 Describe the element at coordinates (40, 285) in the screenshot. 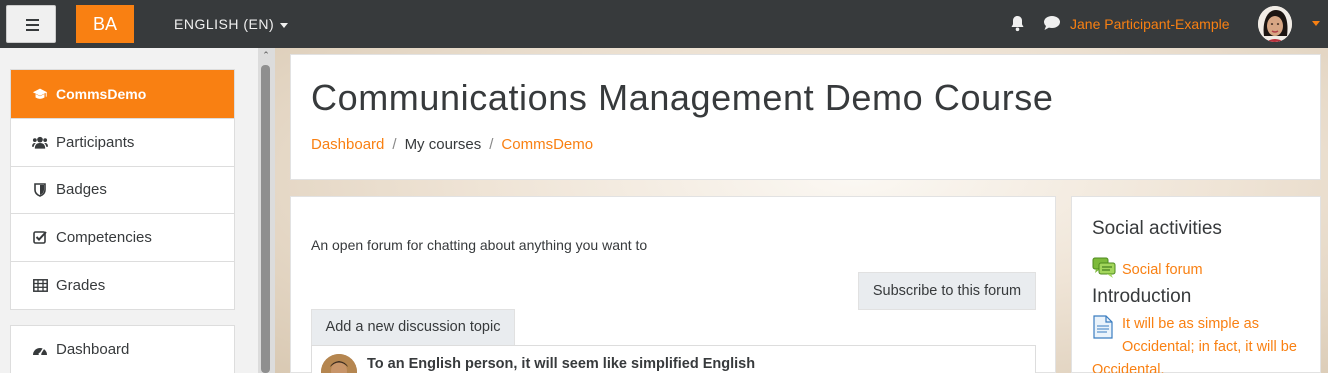

I see `table-icon` at that location.